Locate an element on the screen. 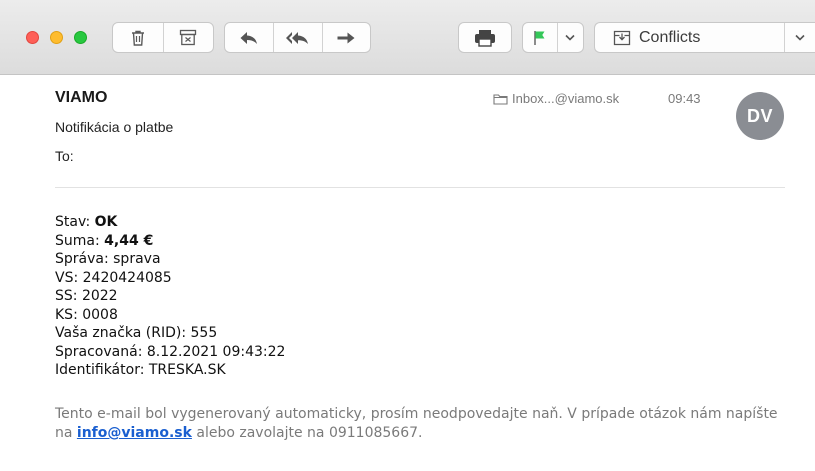  body-line: Stav: OK is located at coordinates (170, 222).